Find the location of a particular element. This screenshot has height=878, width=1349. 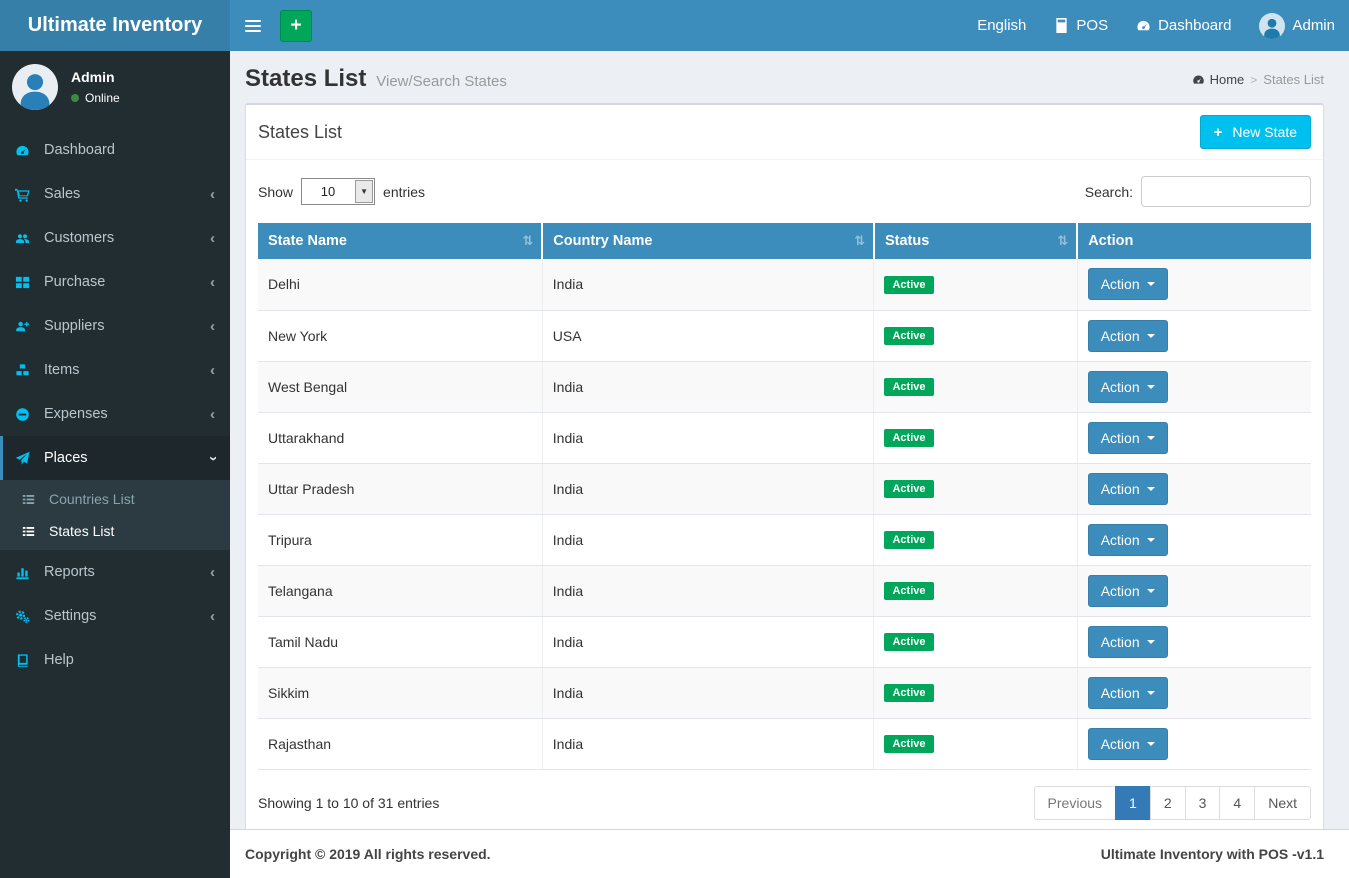

table-row: Telangana India Active Action is located at coordinates (784, 591).